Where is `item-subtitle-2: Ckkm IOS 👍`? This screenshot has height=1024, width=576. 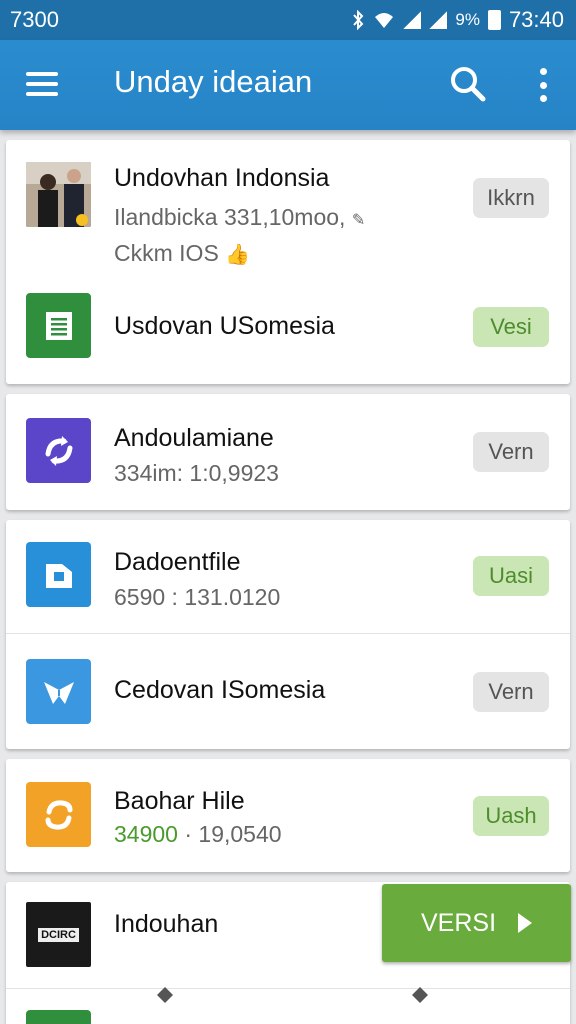
item-subtitle-2: Ckkm IOS 👍 is located at coordinates (182, 253).